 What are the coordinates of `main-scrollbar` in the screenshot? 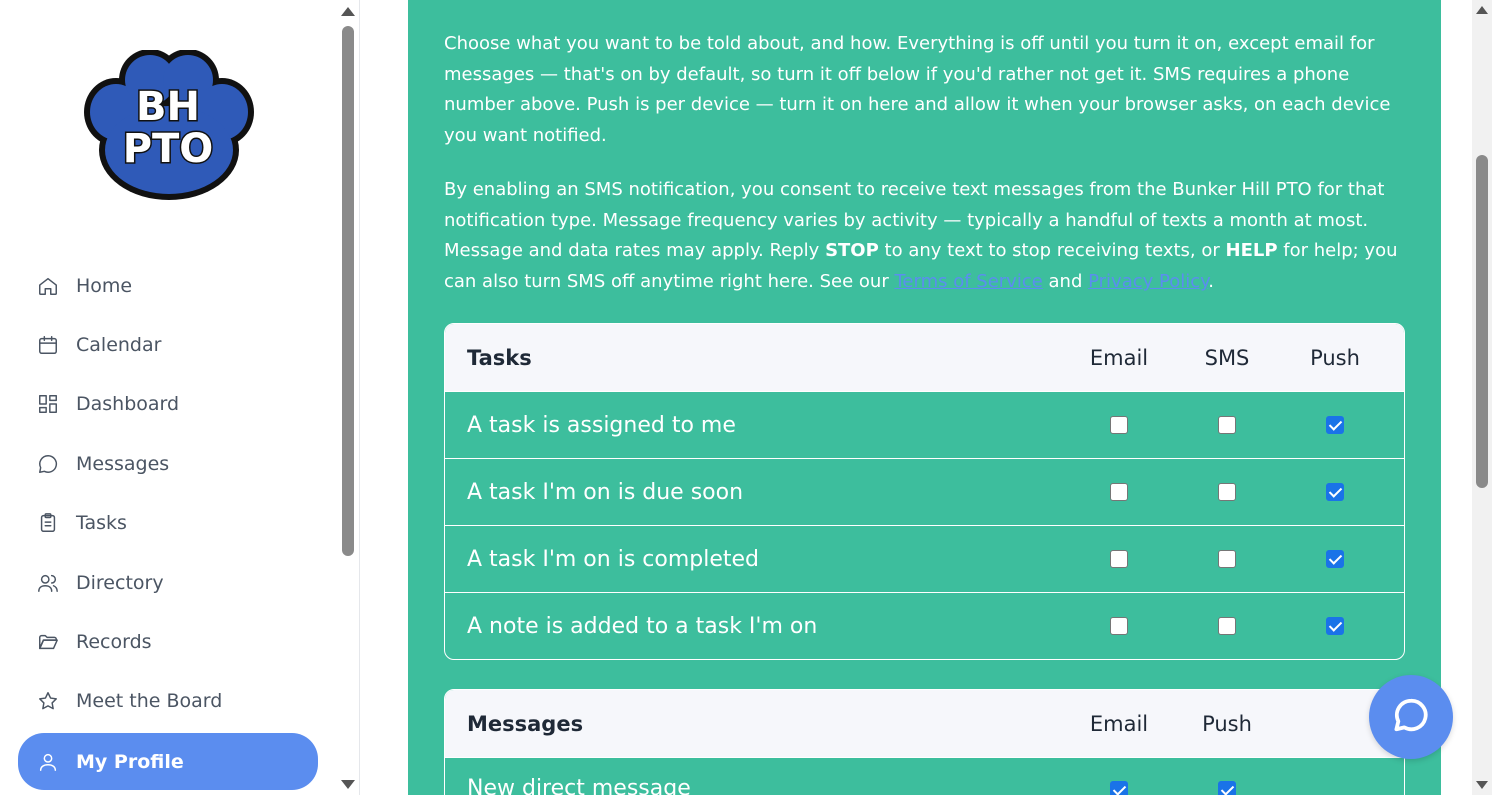 It's located at (1482, 397).